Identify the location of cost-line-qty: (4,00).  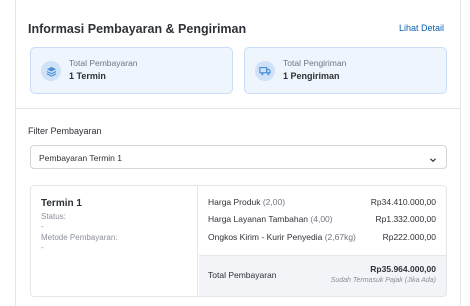
(321, 219).